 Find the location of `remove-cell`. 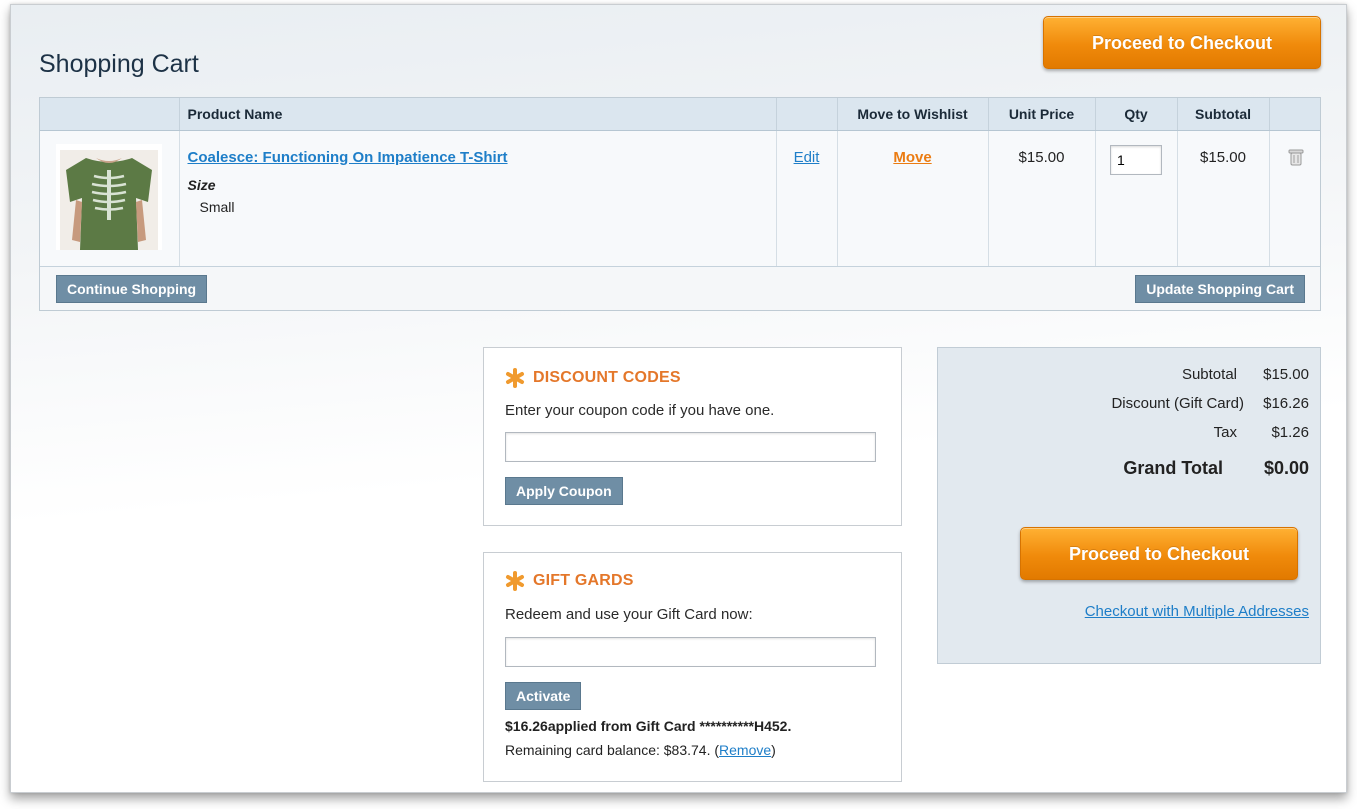

remove-cell is located at coordinates (1294, 198).